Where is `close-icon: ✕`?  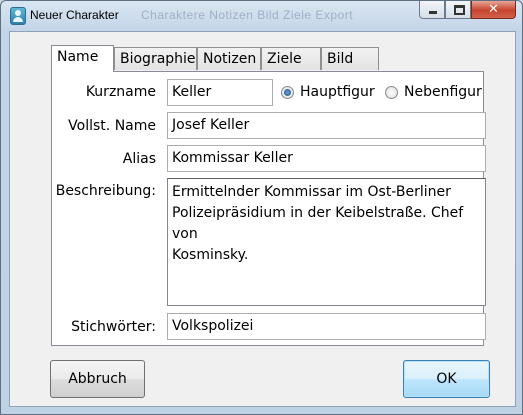 close-icon: ✕ is located at coordinates (493, 9).